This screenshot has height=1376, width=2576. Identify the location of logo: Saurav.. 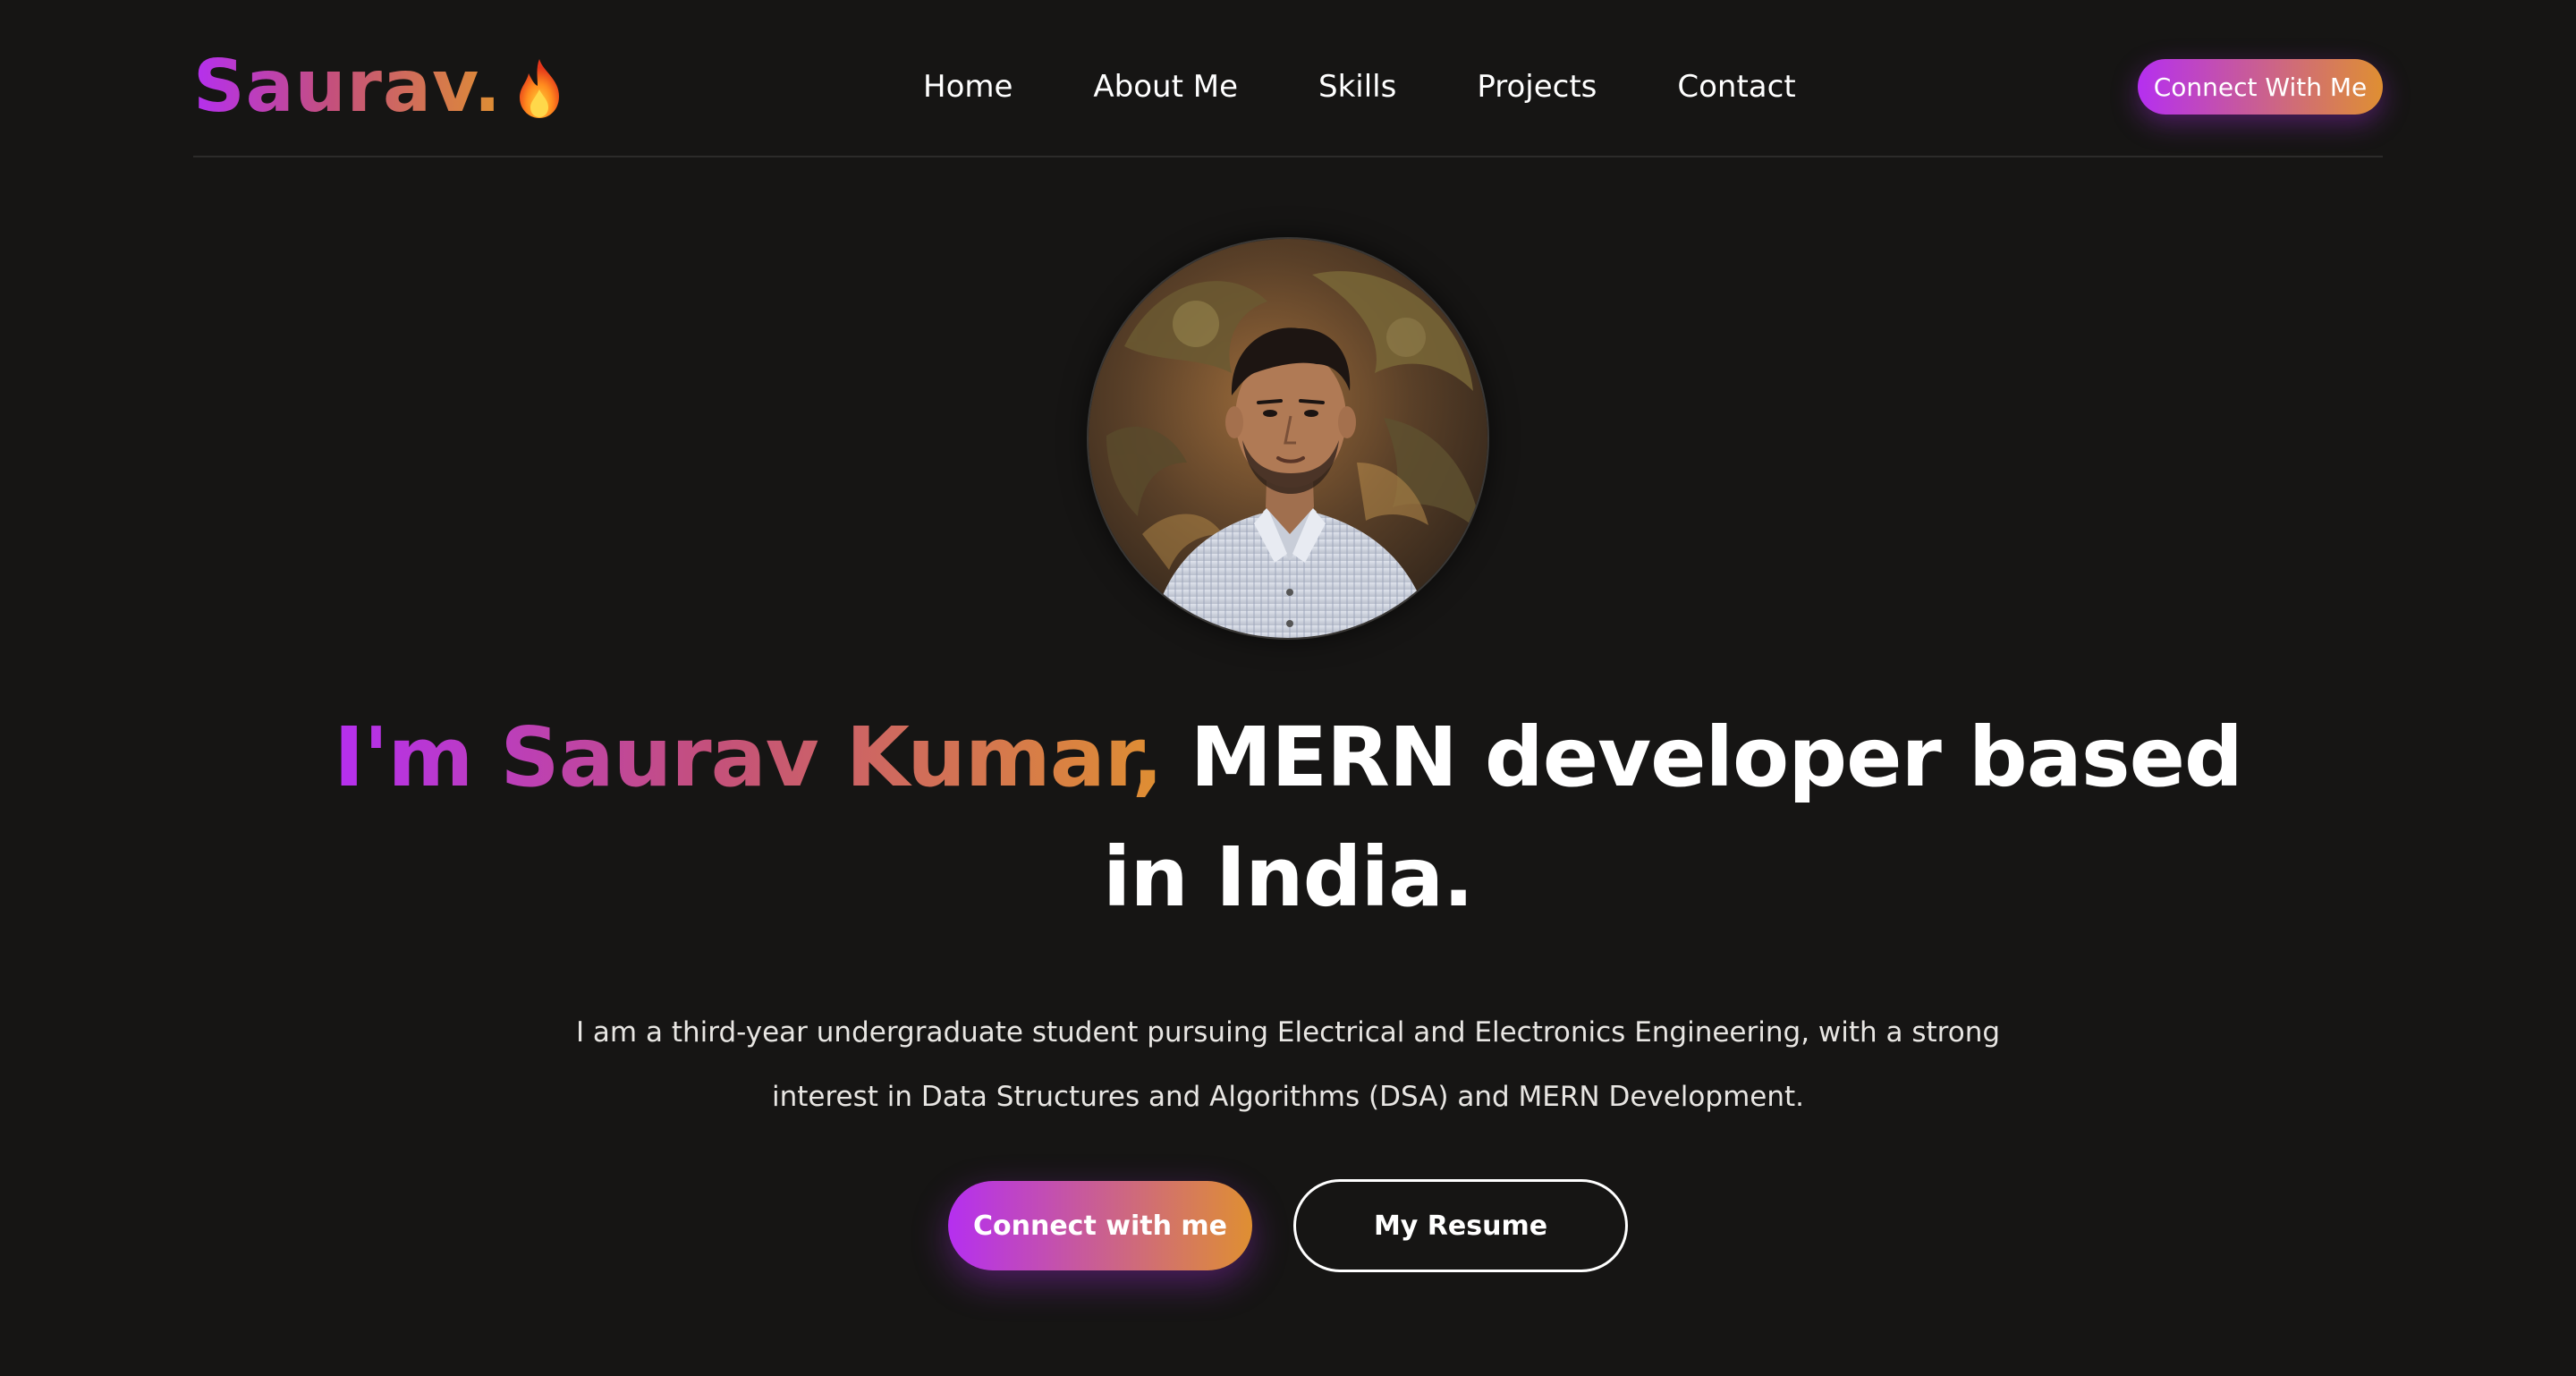
(379, 87).